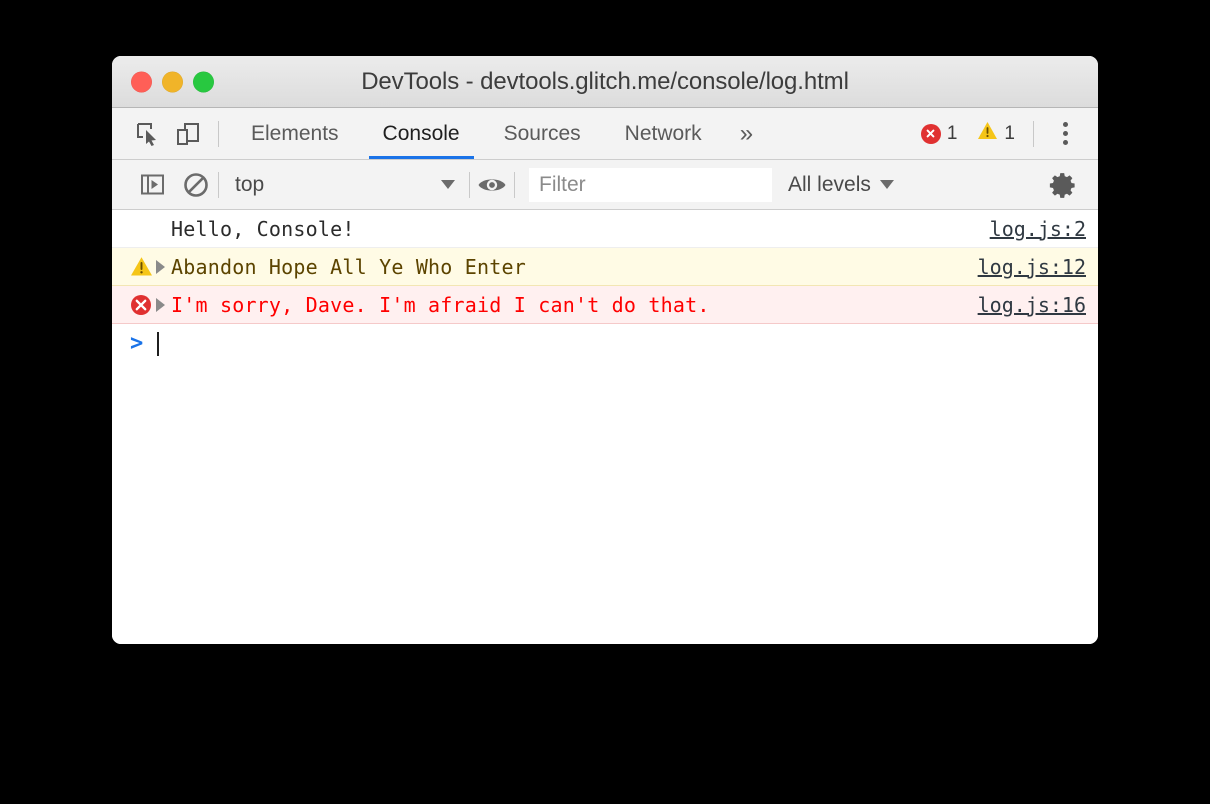 This screenshot has width=1210, height=804. What do you see at coordinates (421, 133) in the screenshot?
I see `tab-console: Console` at bounding box center [421, 133].